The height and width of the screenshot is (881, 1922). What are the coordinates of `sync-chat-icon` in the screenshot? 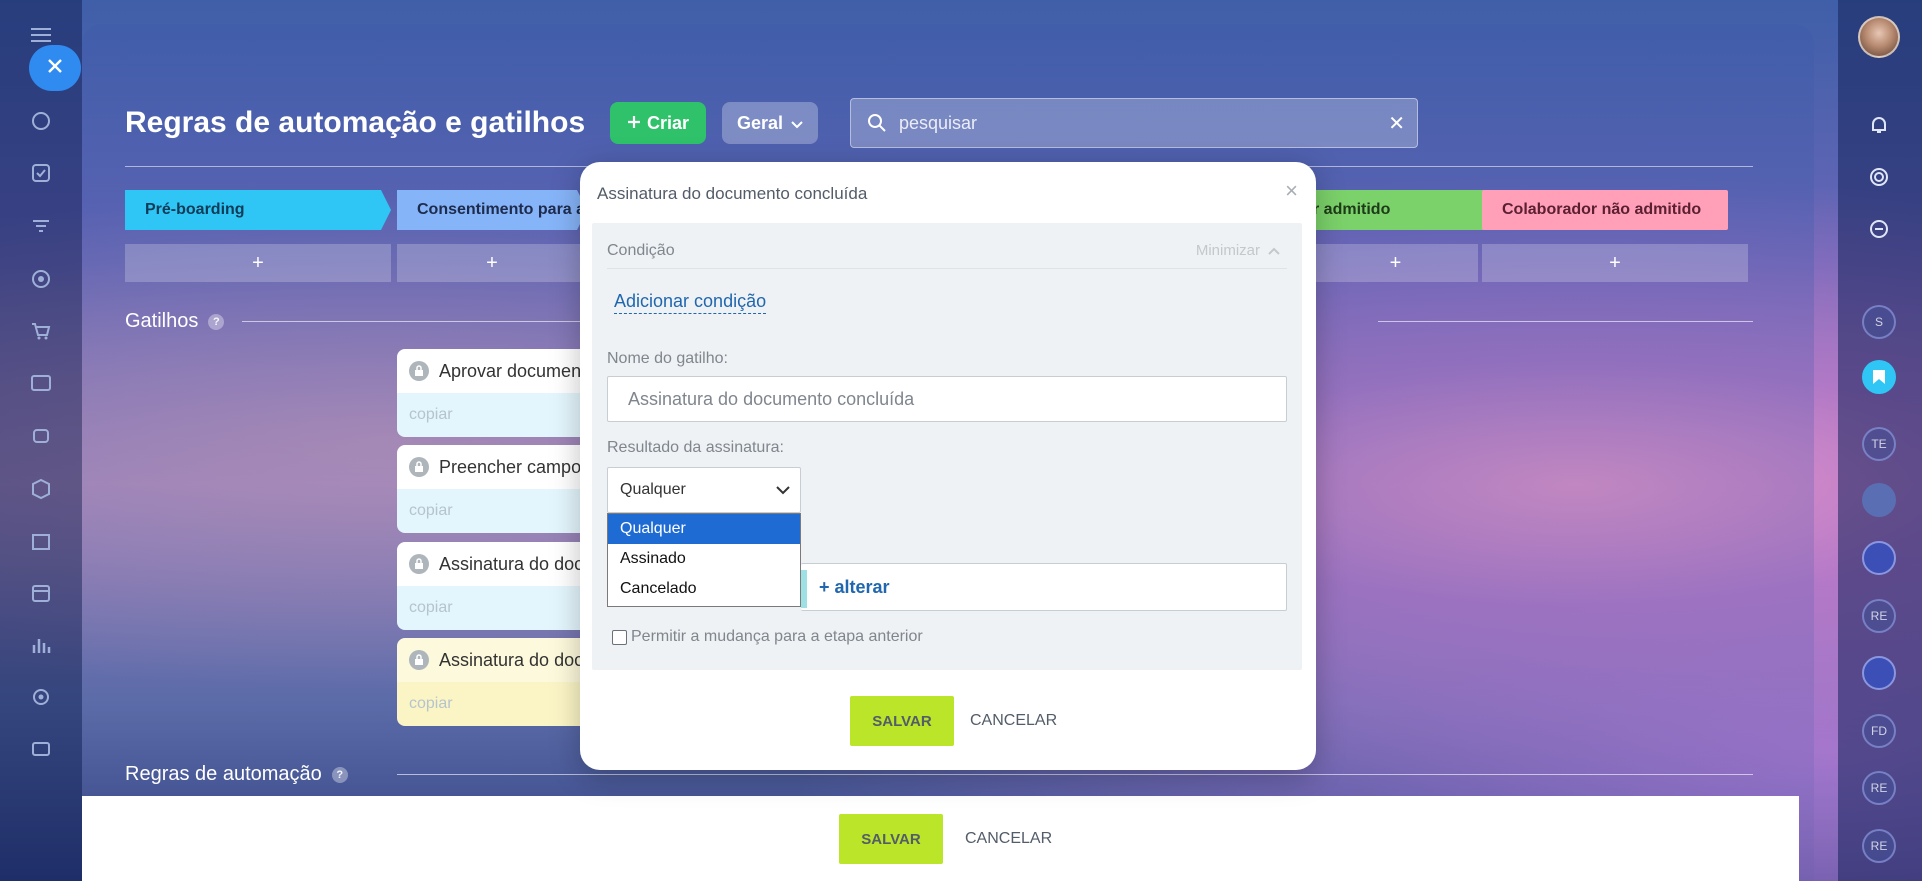 It's located at (1879, 229).